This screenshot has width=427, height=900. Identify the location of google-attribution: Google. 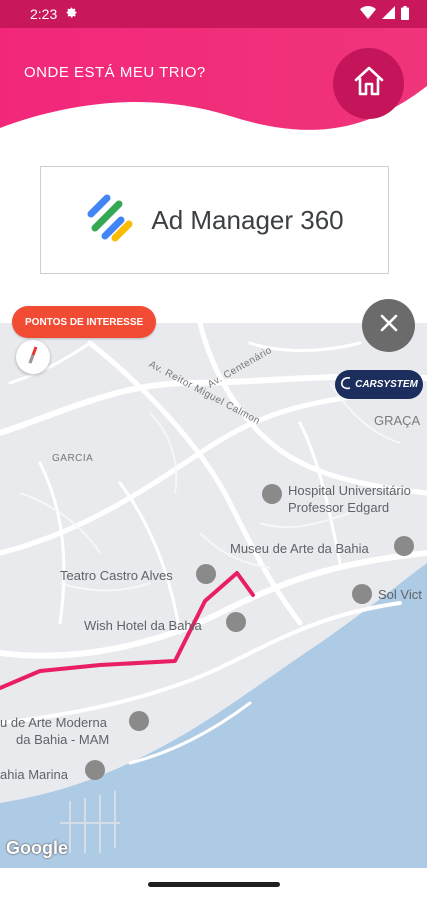
(37, 848).